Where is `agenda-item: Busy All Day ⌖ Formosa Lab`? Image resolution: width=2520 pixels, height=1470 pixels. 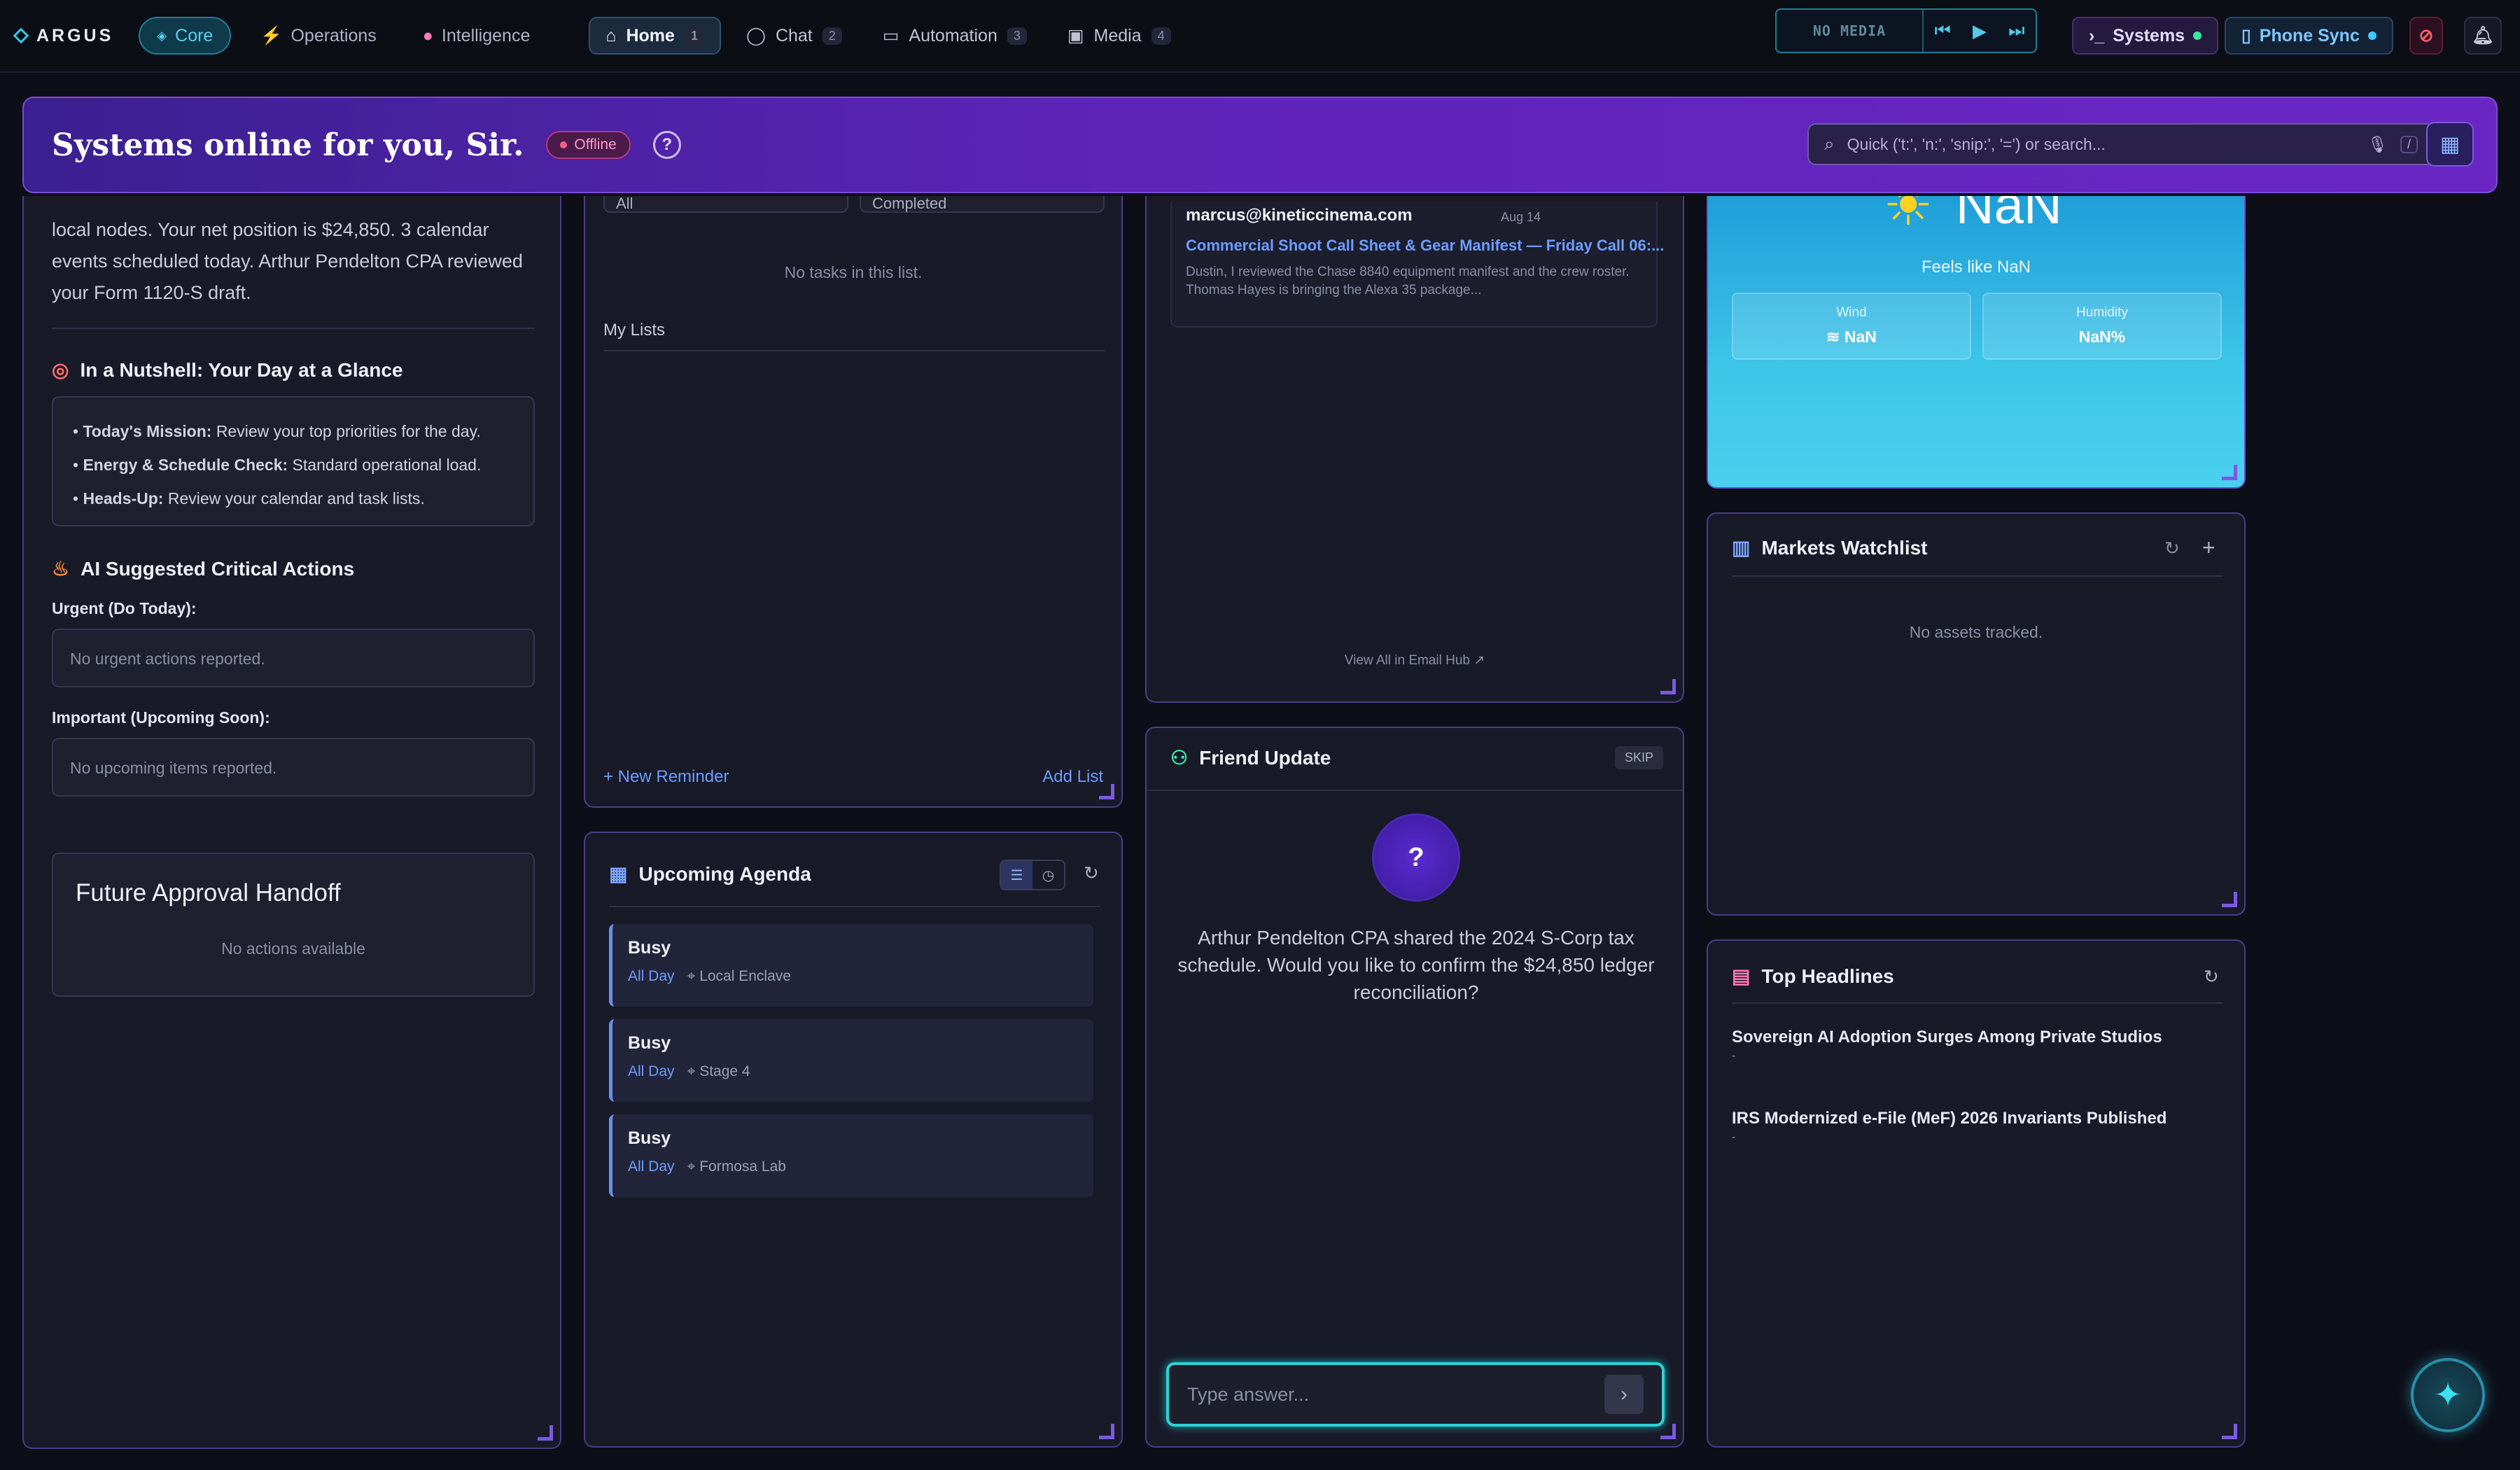
agenda-item: Busy All Day ⌖ Formosa Lab is located at coordinates (851, 1155).